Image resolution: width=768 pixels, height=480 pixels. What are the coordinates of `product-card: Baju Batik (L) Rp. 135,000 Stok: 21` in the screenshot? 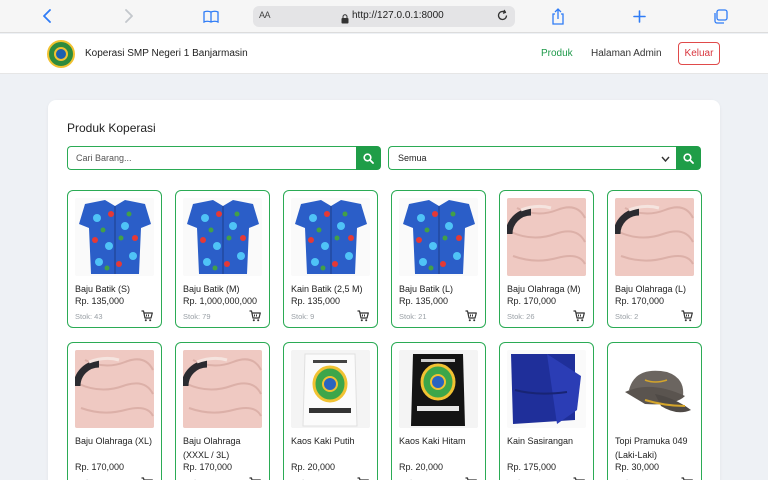 It's located at (438, 259).